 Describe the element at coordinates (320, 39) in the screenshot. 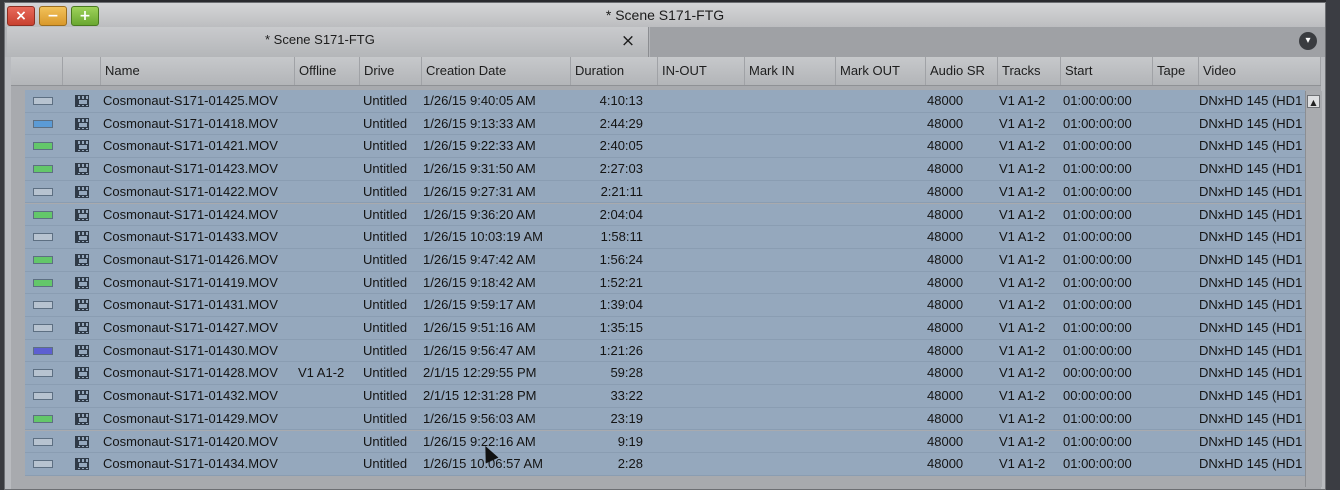

I see `tab-label: * Scene S171-FTG` at that location.